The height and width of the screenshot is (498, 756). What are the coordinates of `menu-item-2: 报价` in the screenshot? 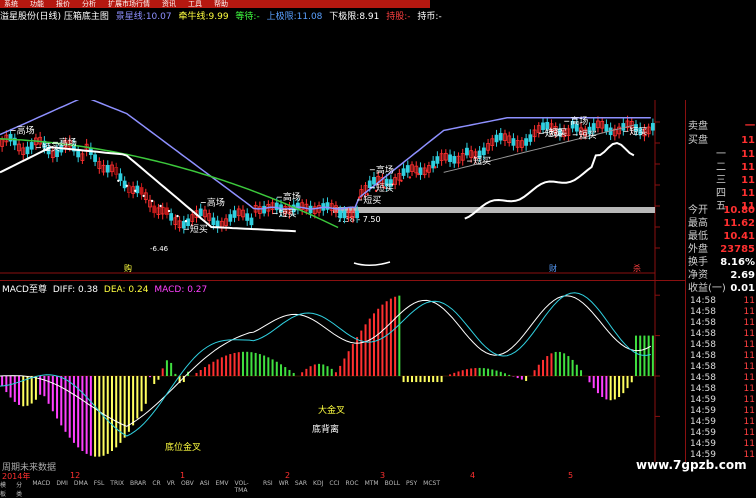 It's located at (63, 4).